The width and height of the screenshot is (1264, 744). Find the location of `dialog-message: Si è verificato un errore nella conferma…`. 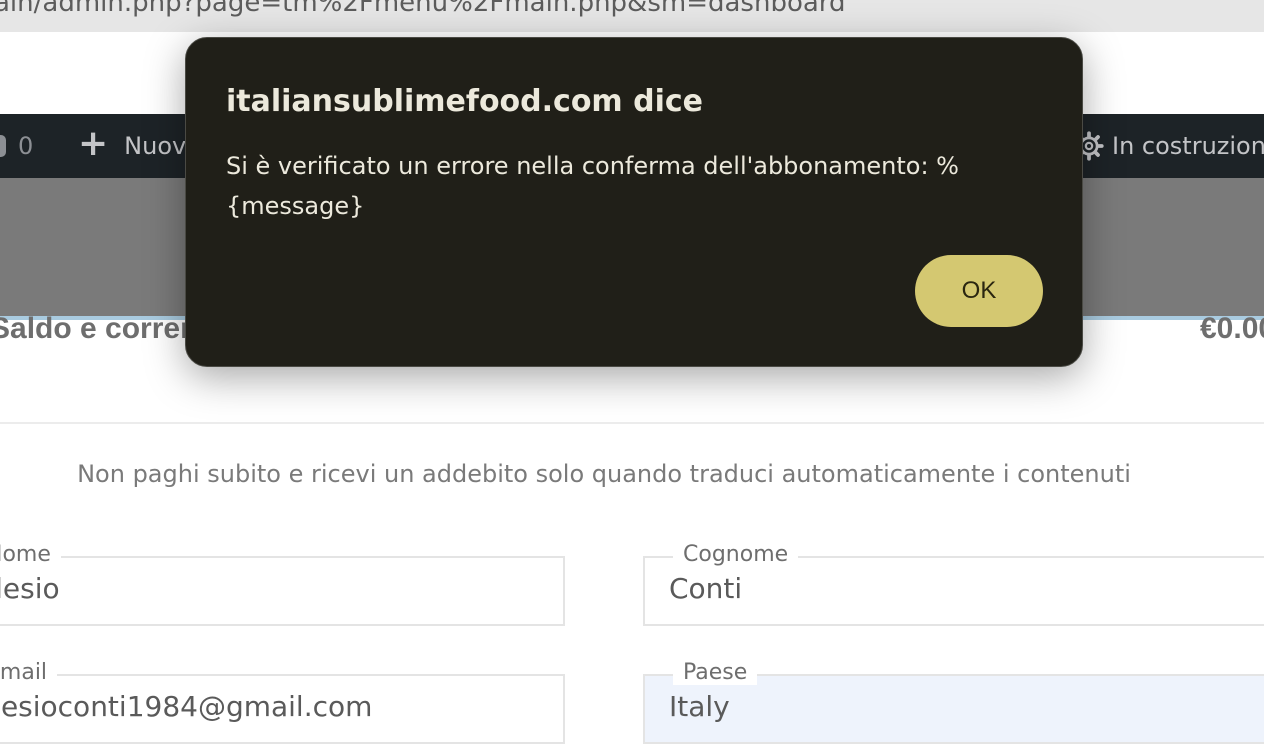

dialog-message: Si è verificato un errore nella conferma… is located at coordinates (592, 186).